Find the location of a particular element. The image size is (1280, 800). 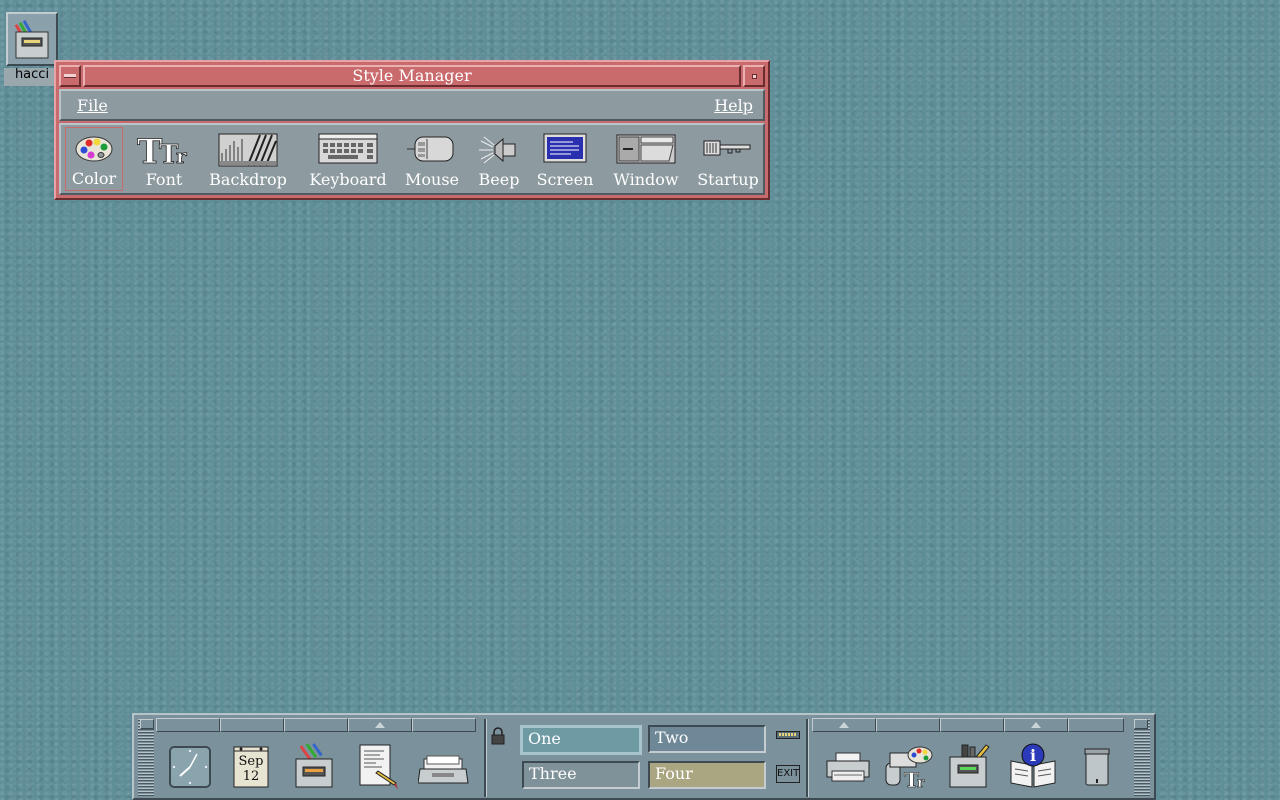

workspace-label: Four is located at coordinates (674, 773).